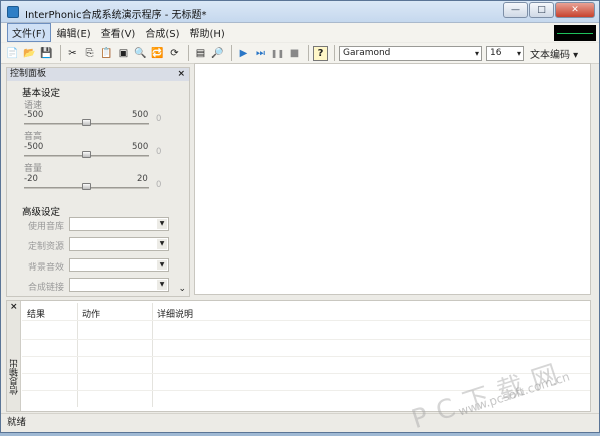  What do you see at coordinates (142, 179) in the screenshot?
I see `volume-max: 20` at bounding box center [142, 179].